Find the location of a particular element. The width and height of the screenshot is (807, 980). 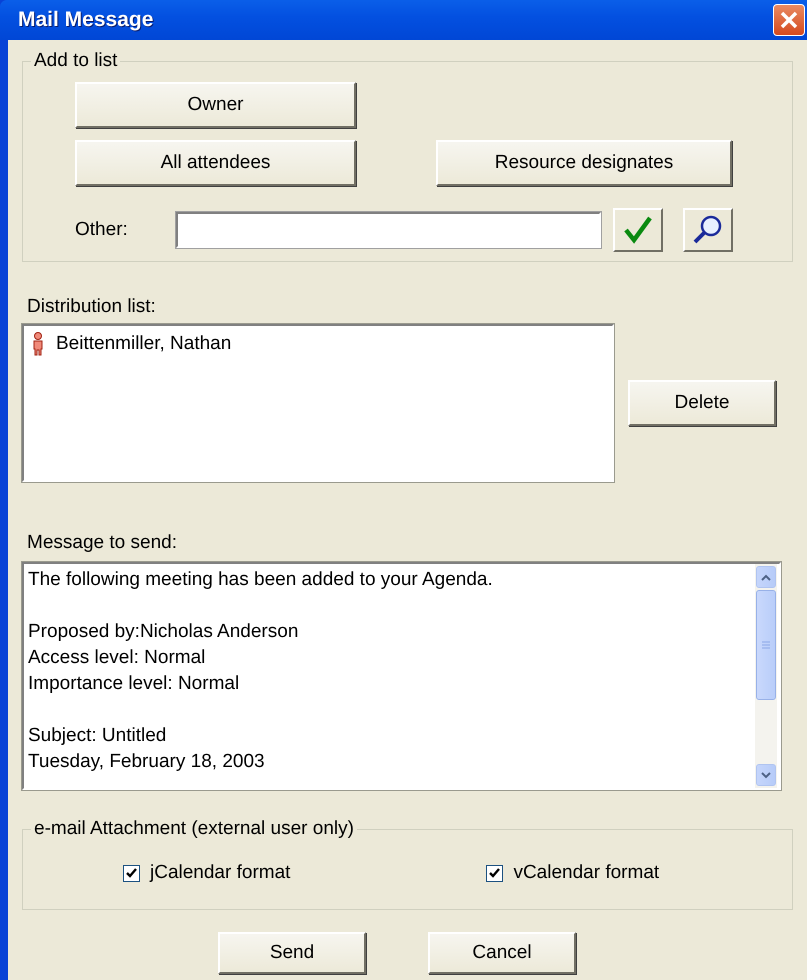

checkmark-icon is located at coordinates (637, 230).